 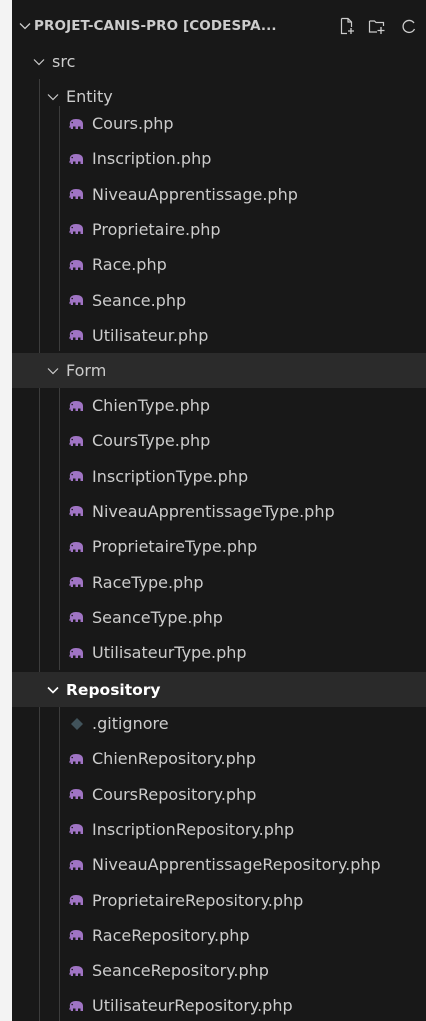 I want to click on file-label: NiveauApprentissageType.php, so click(x=213, y=511).